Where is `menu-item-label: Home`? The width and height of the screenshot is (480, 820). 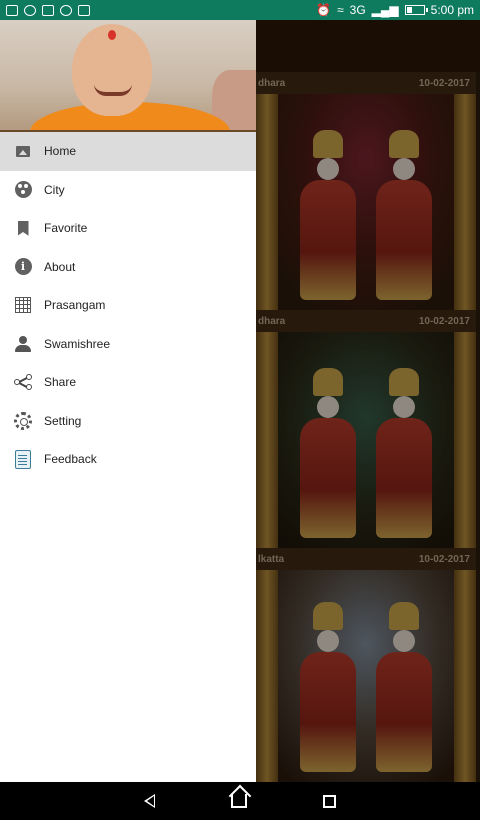
menu-item-label: Home is located at coordinates (60, 151).